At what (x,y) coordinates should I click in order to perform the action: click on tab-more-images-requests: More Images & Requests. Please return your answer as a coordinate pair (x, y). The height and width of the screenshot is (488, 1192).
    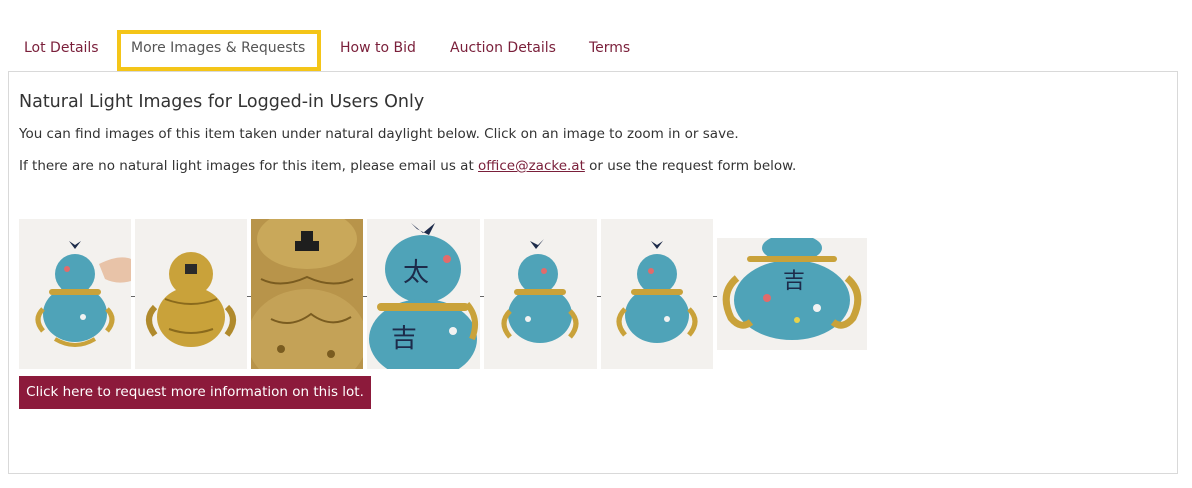
    Looking at the image, I should click on (218, 48).